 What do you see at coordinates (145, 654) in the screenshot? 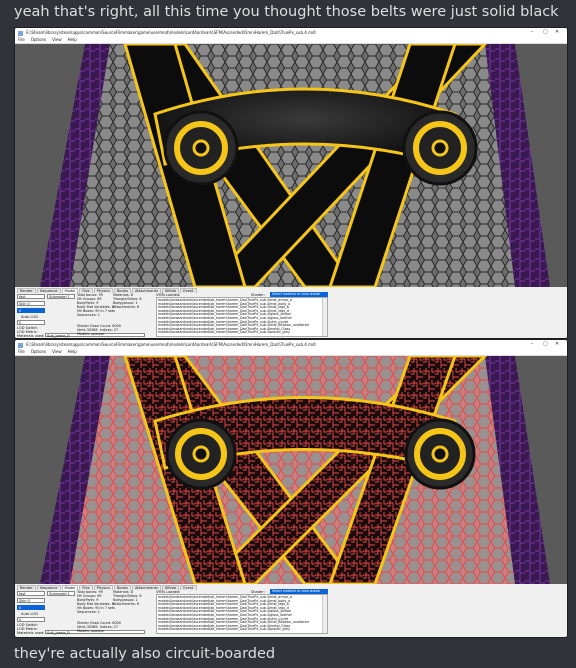
I see `message-text-bottom: they're actually also circuit-boarded` at bounding box center [145, 654].